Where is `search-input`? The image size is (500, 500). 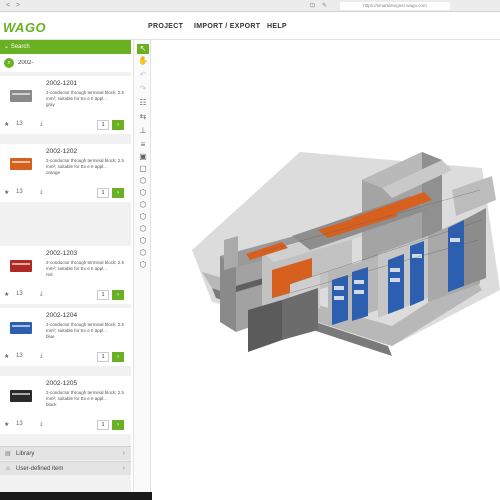
search-input is located at coordinates (70, 63).